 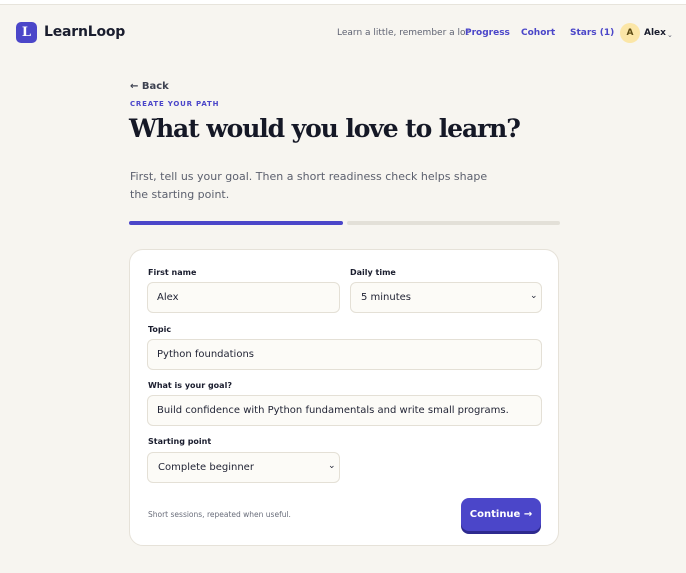 I want to click on helper-text: Short sessions, repeated when useful., so click(x=219, y=514).